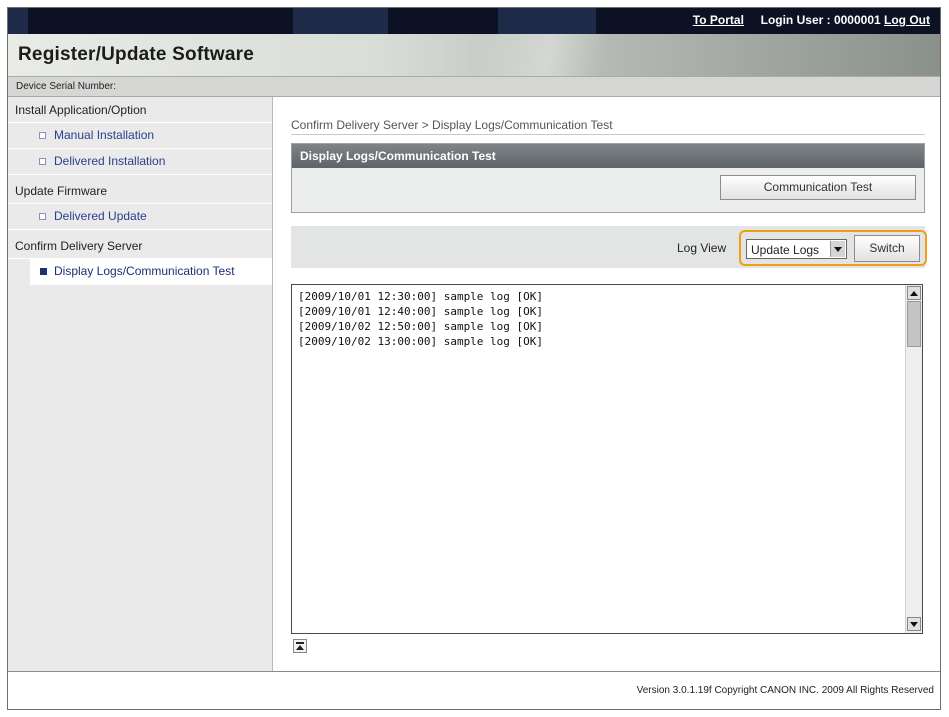 The height and width of the screenshot is (717, 949). I want to click on log-line: [2009/10/01 12:40:00] sample log [OK], so click(421, 311).